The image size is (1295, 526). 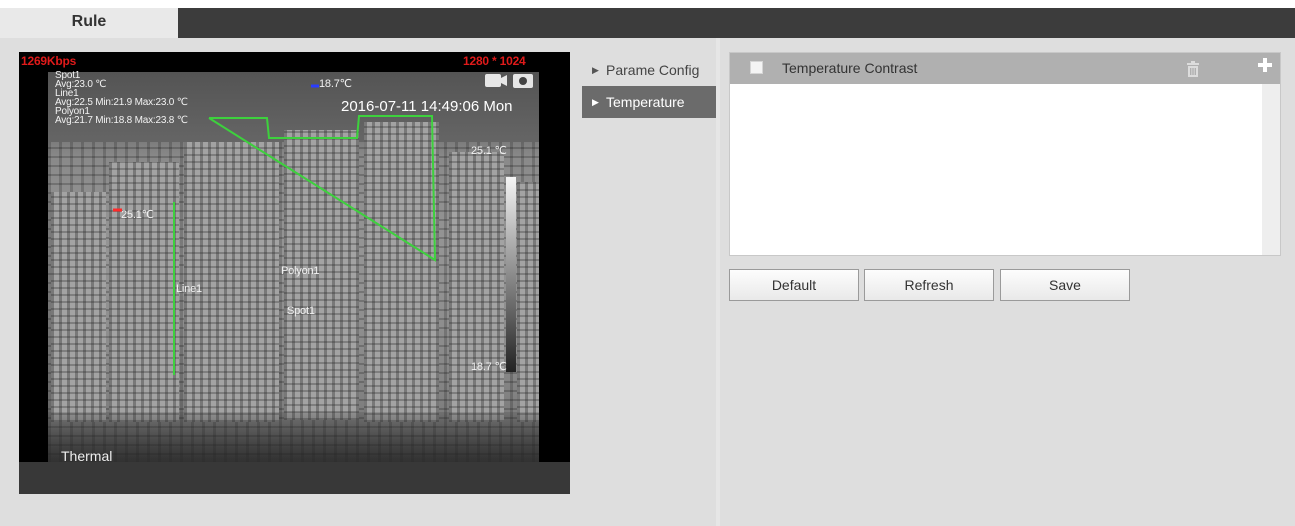 What do you see at coordinates (1005, 68) in the screenshot?
I see `table-header: Temperature Contrast` at bounding box center [1005, 68].